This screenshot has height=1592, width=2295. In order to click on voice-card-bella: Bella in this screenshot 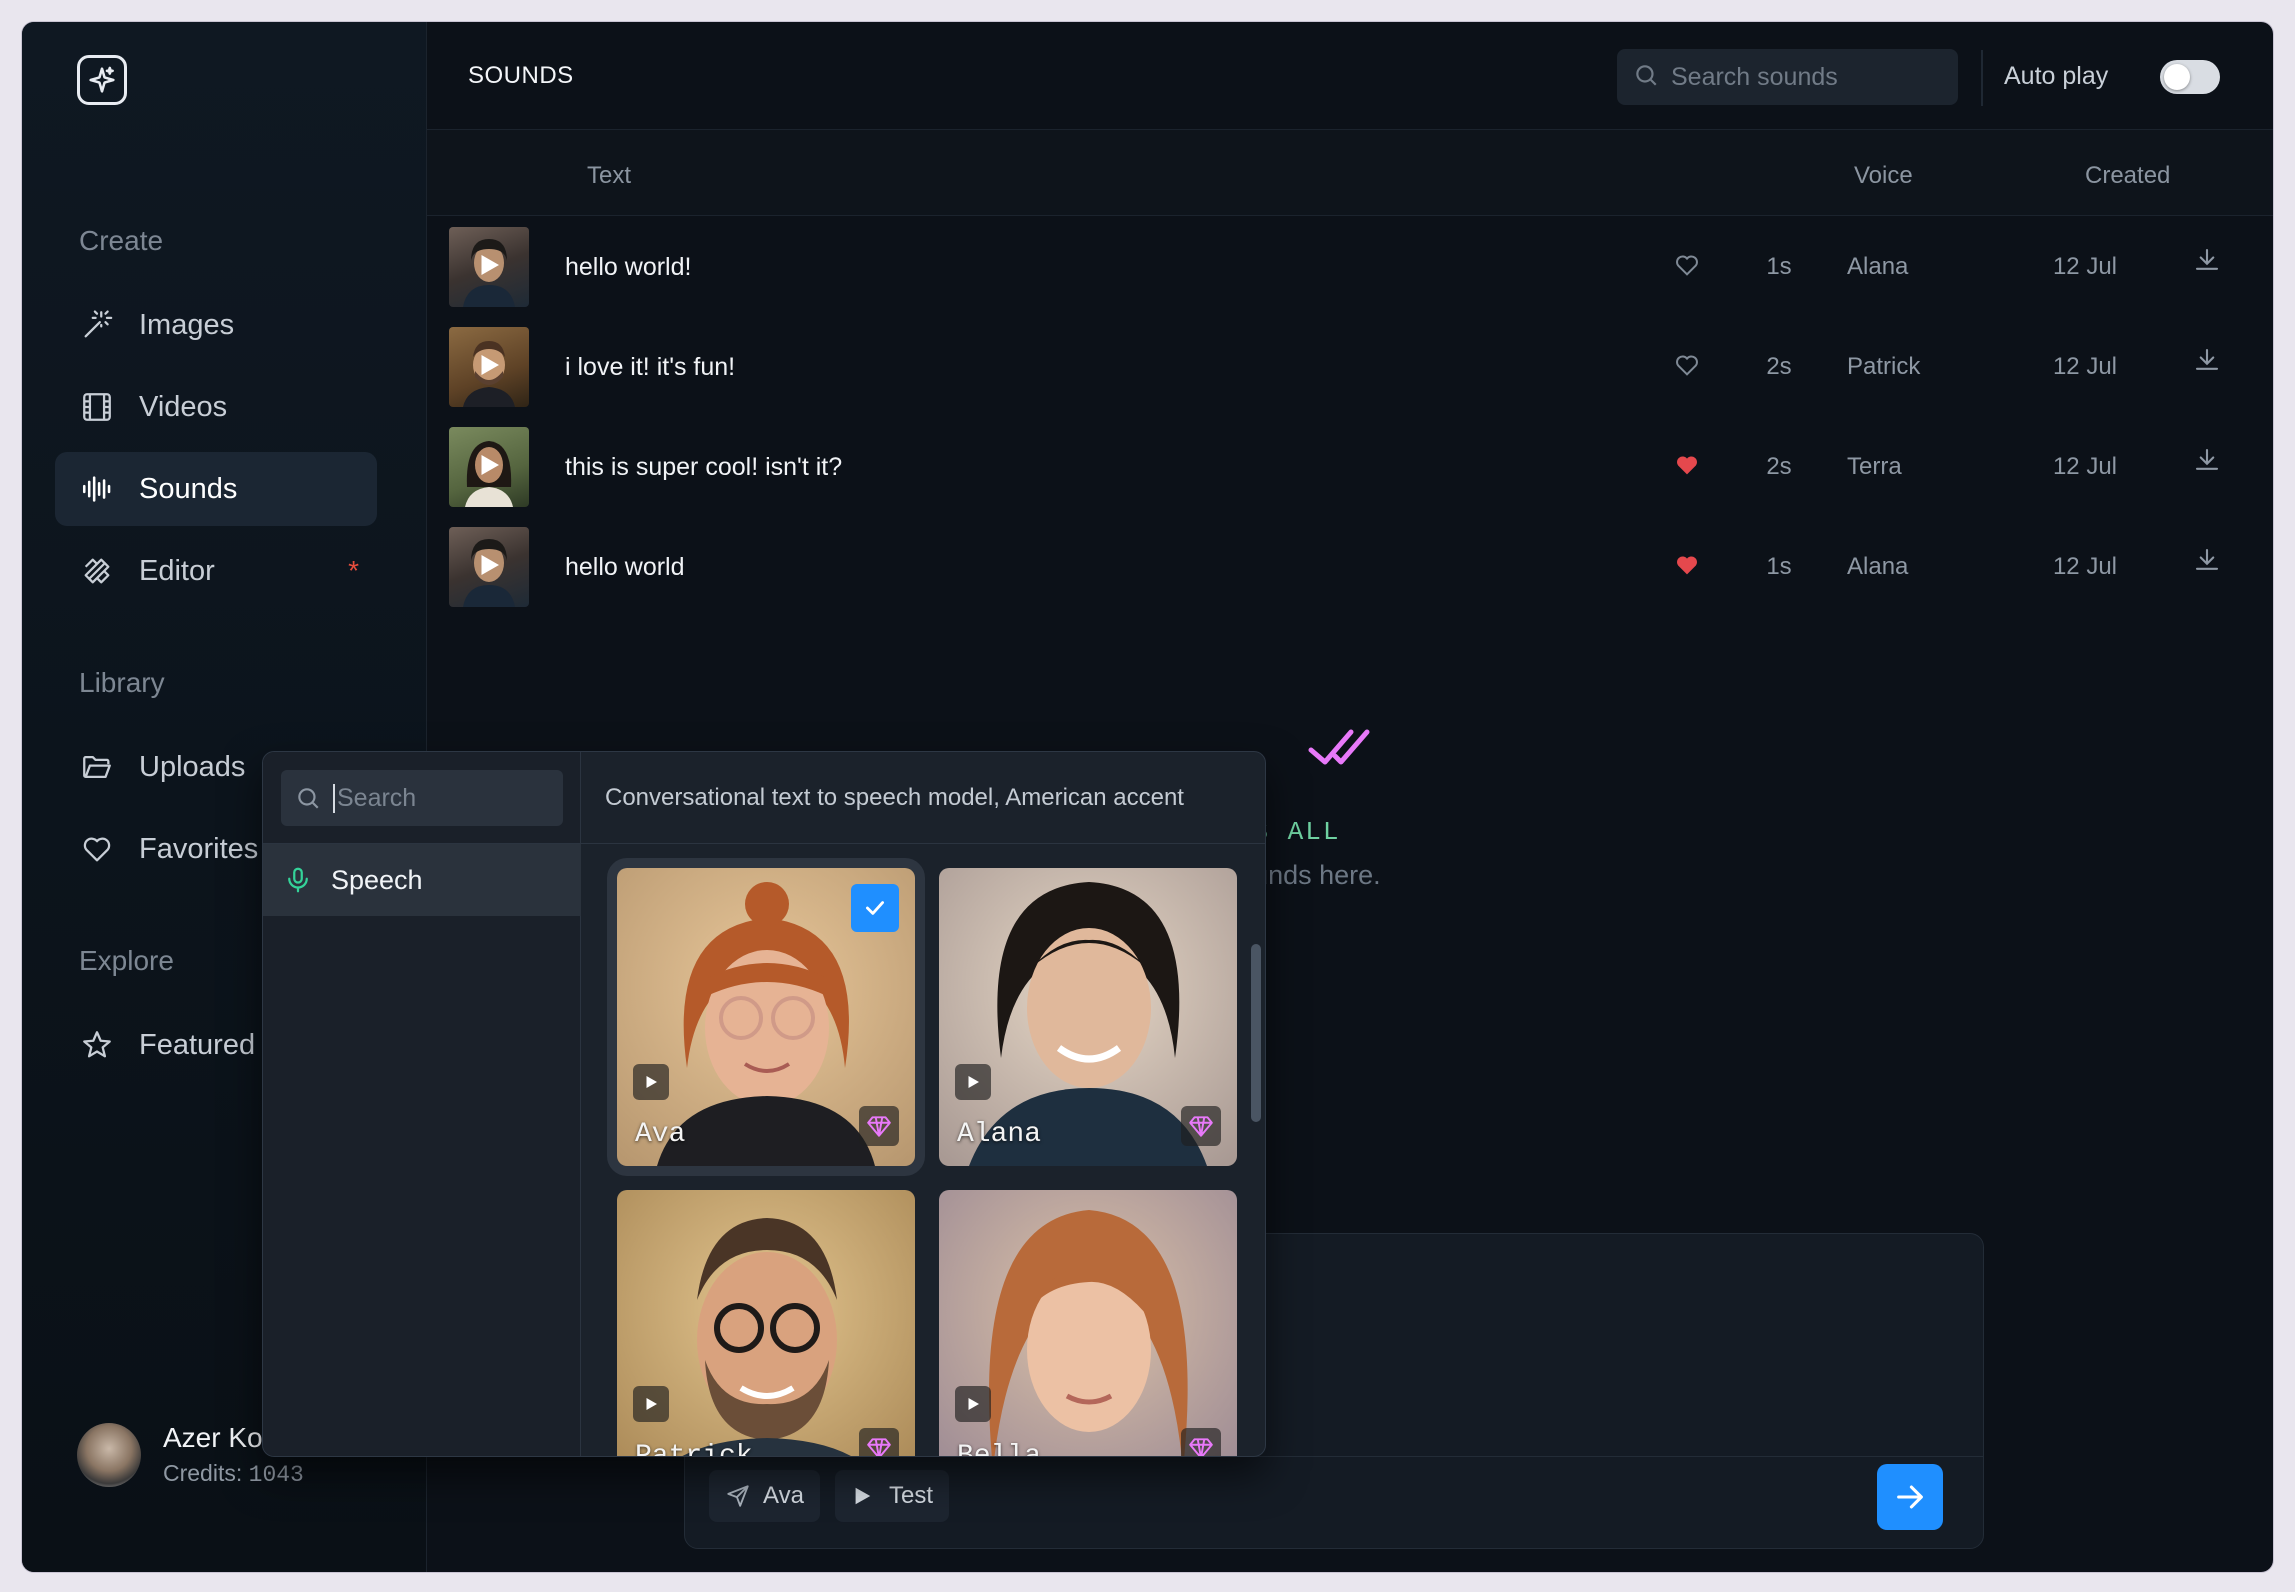, I will do `click(1088, 1323)`.